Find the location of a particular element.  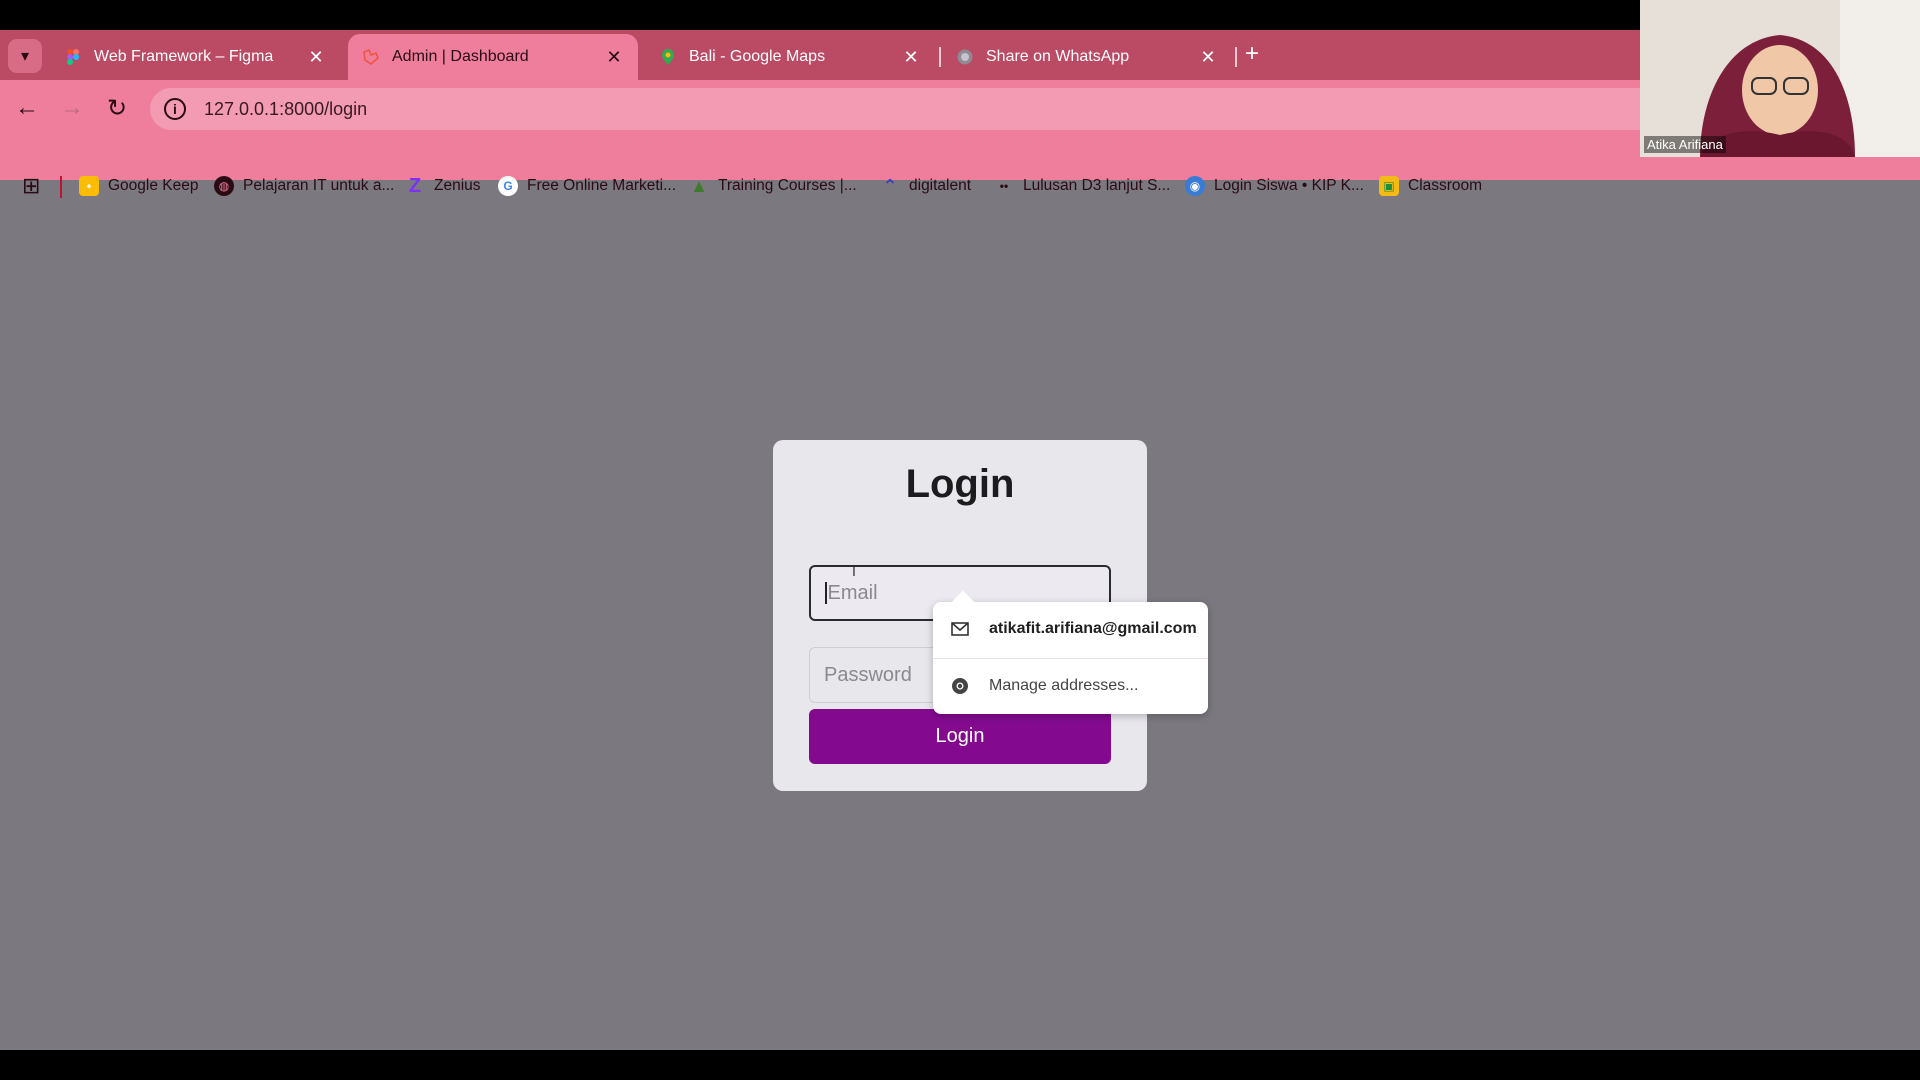

tab-label: Web Framework – Figma is located at coordinates (184, 56).